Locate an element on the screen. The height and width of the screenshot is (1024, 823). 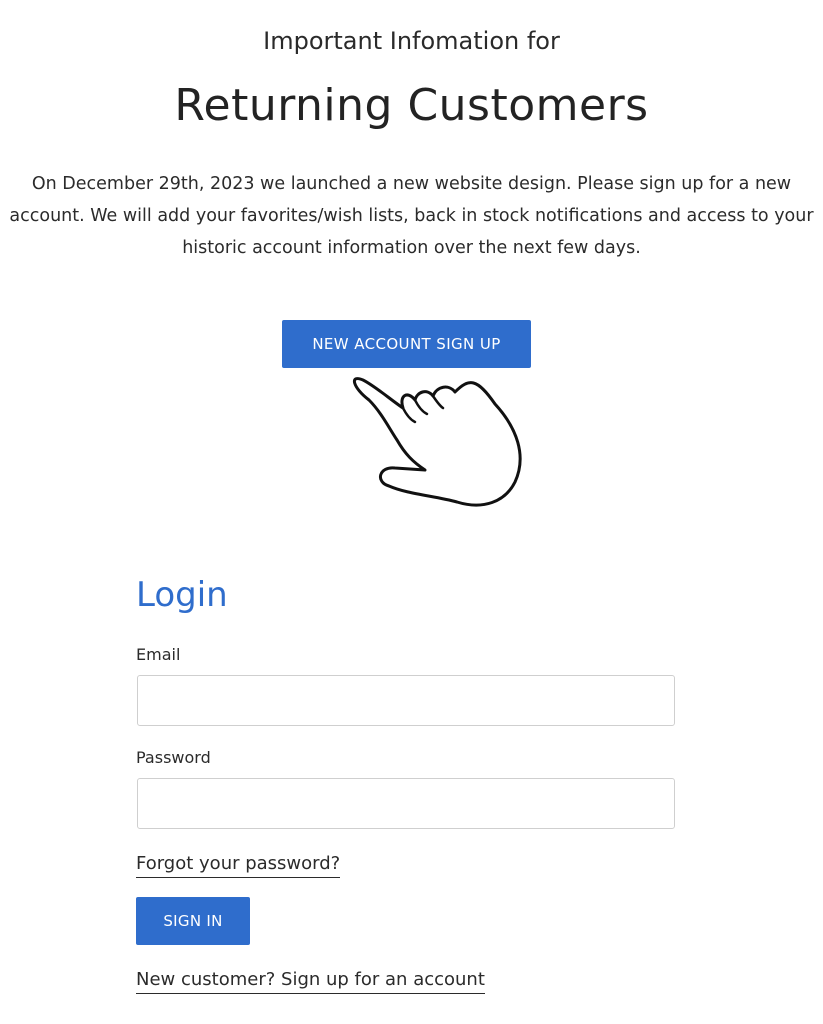
forgot-password-link: Forgot your password? is located at coordinates (238, 865).